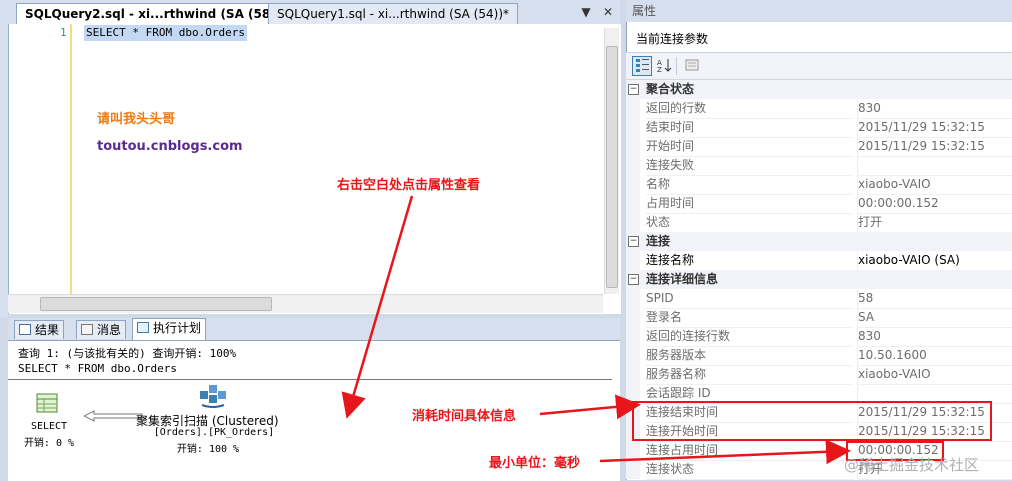 Image resolution: width=1012 pixels, height=481 pixels. I want to click on annotation-time-info: 消耗时间具体信息, so click(464, 416).